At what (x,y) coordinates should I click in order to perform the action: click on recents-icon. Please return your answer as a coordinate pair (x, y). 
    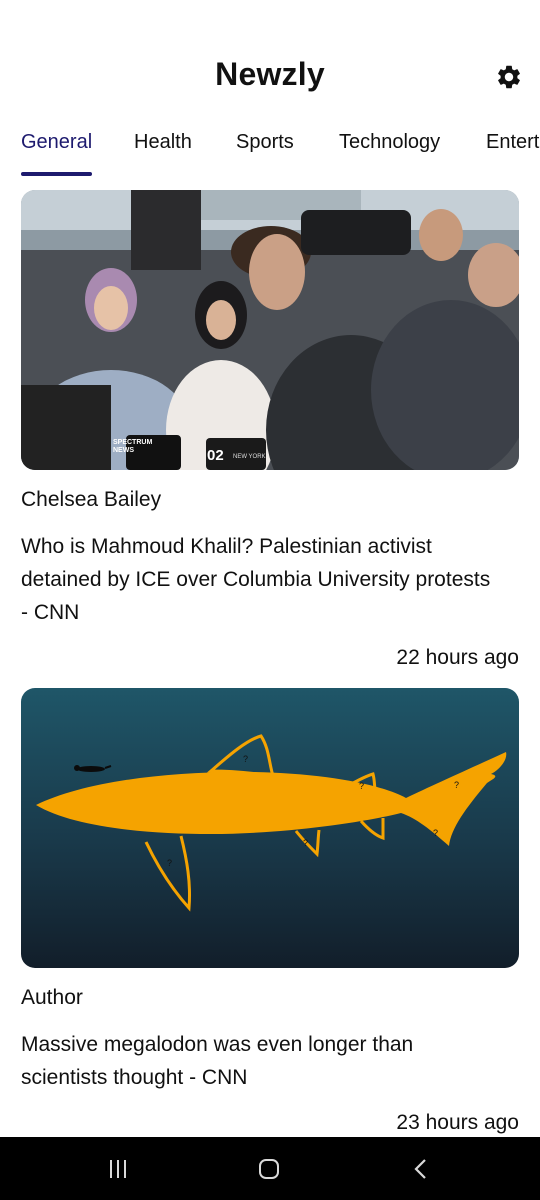
    Looking at the image, I should click on (118, 1169).